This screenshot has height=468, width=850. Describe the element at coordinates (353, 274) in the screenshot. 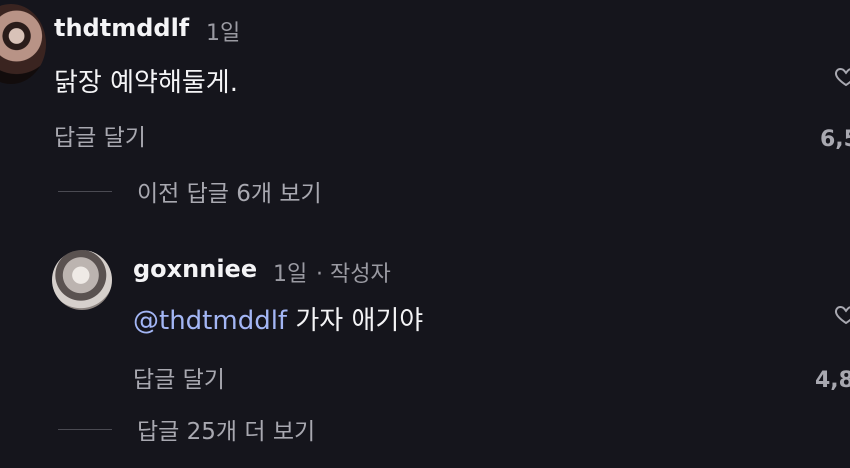

I see `author-badge: · 작성자` at that location.